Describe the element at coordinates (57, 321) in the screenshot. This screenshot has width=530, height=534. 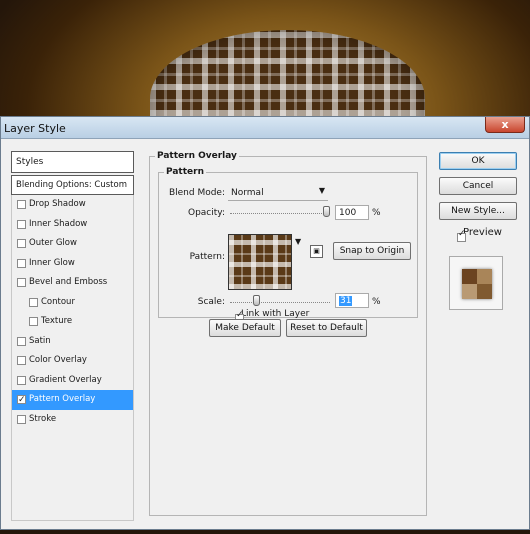
I see `style-item-label: Texture` at that location.